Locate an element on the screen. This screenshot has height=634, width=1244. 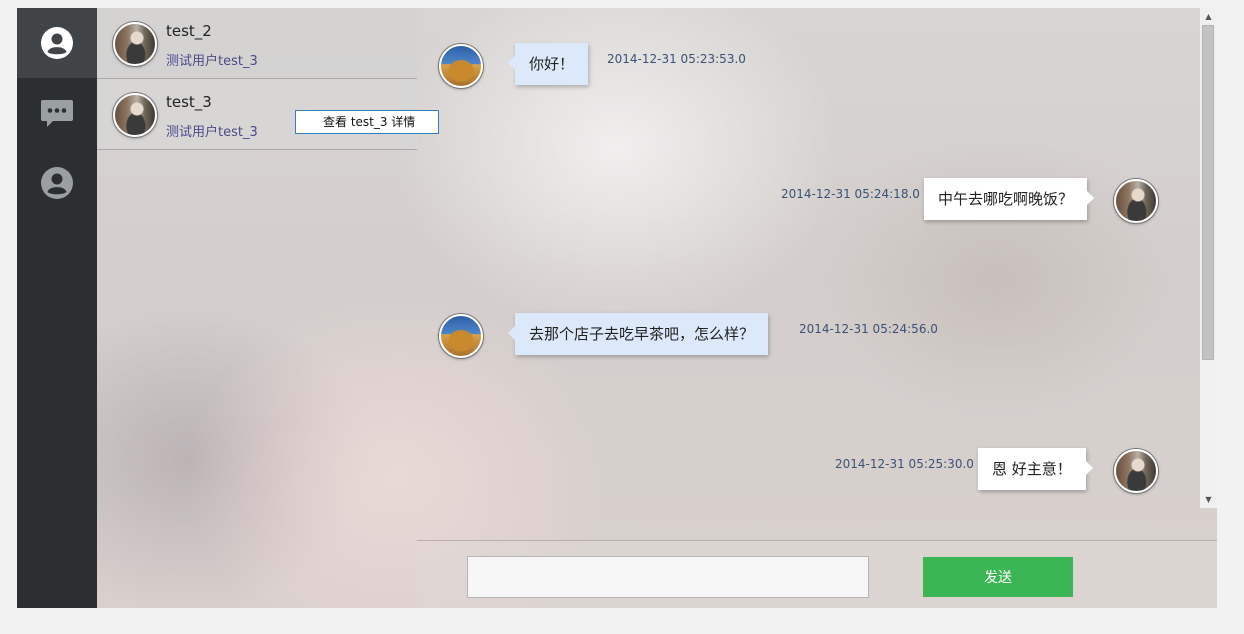
message-time: 2014-12-31 05:23:53.0 is located at coordinates (676, 59).